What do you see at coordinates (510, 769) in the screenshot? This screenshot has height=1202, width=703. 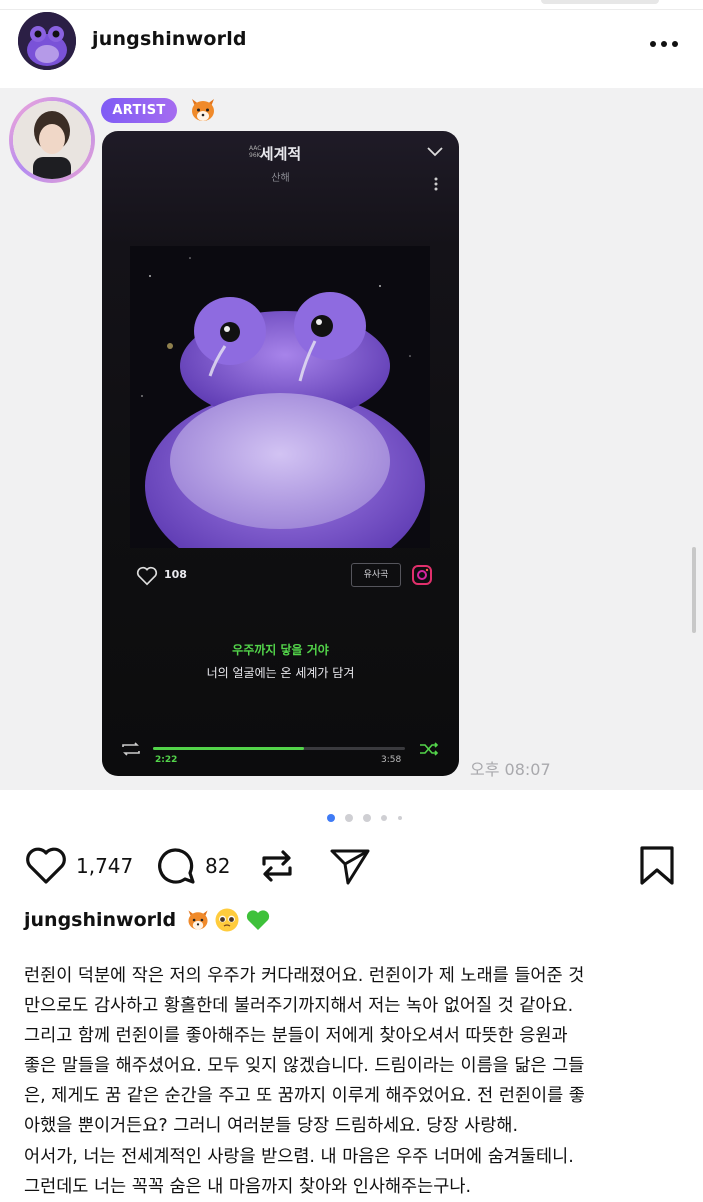 I see `chat-timestamp: 오후 08:07` at bounding box center [510, 769].